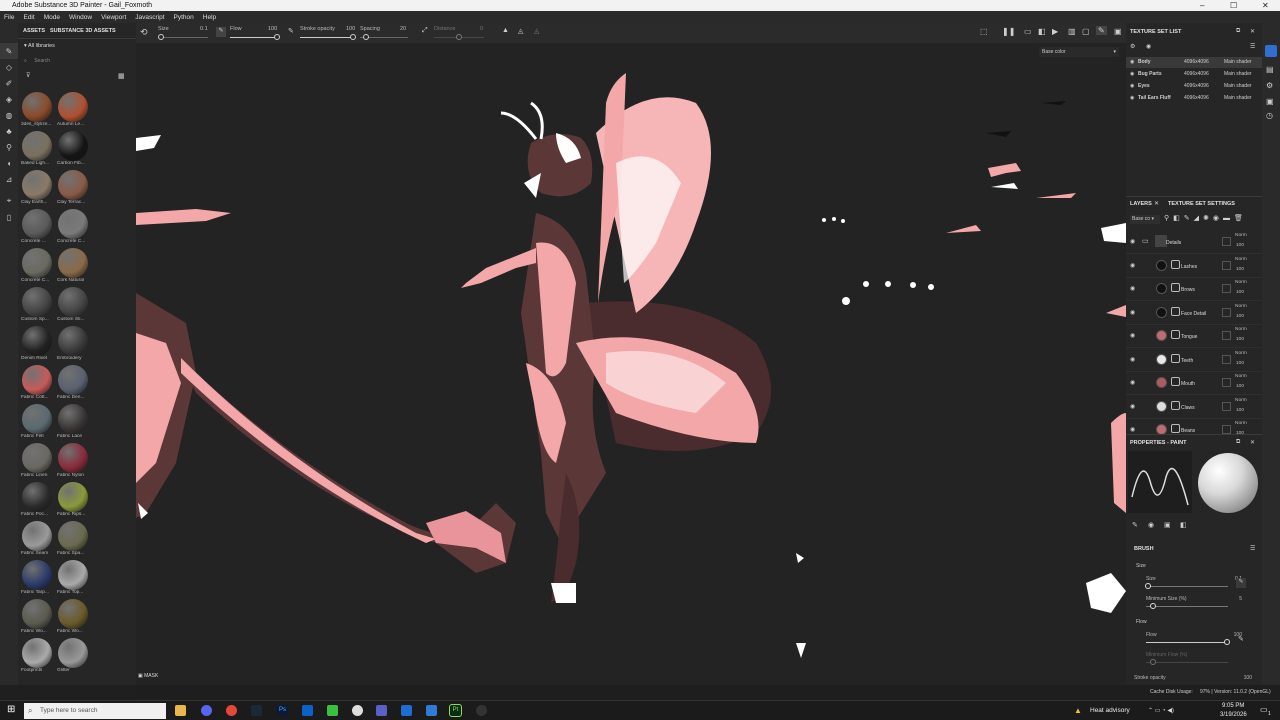 The image size is (1280, 720). I want to click on asset-search: ⌕ Search, so click(77, 63).